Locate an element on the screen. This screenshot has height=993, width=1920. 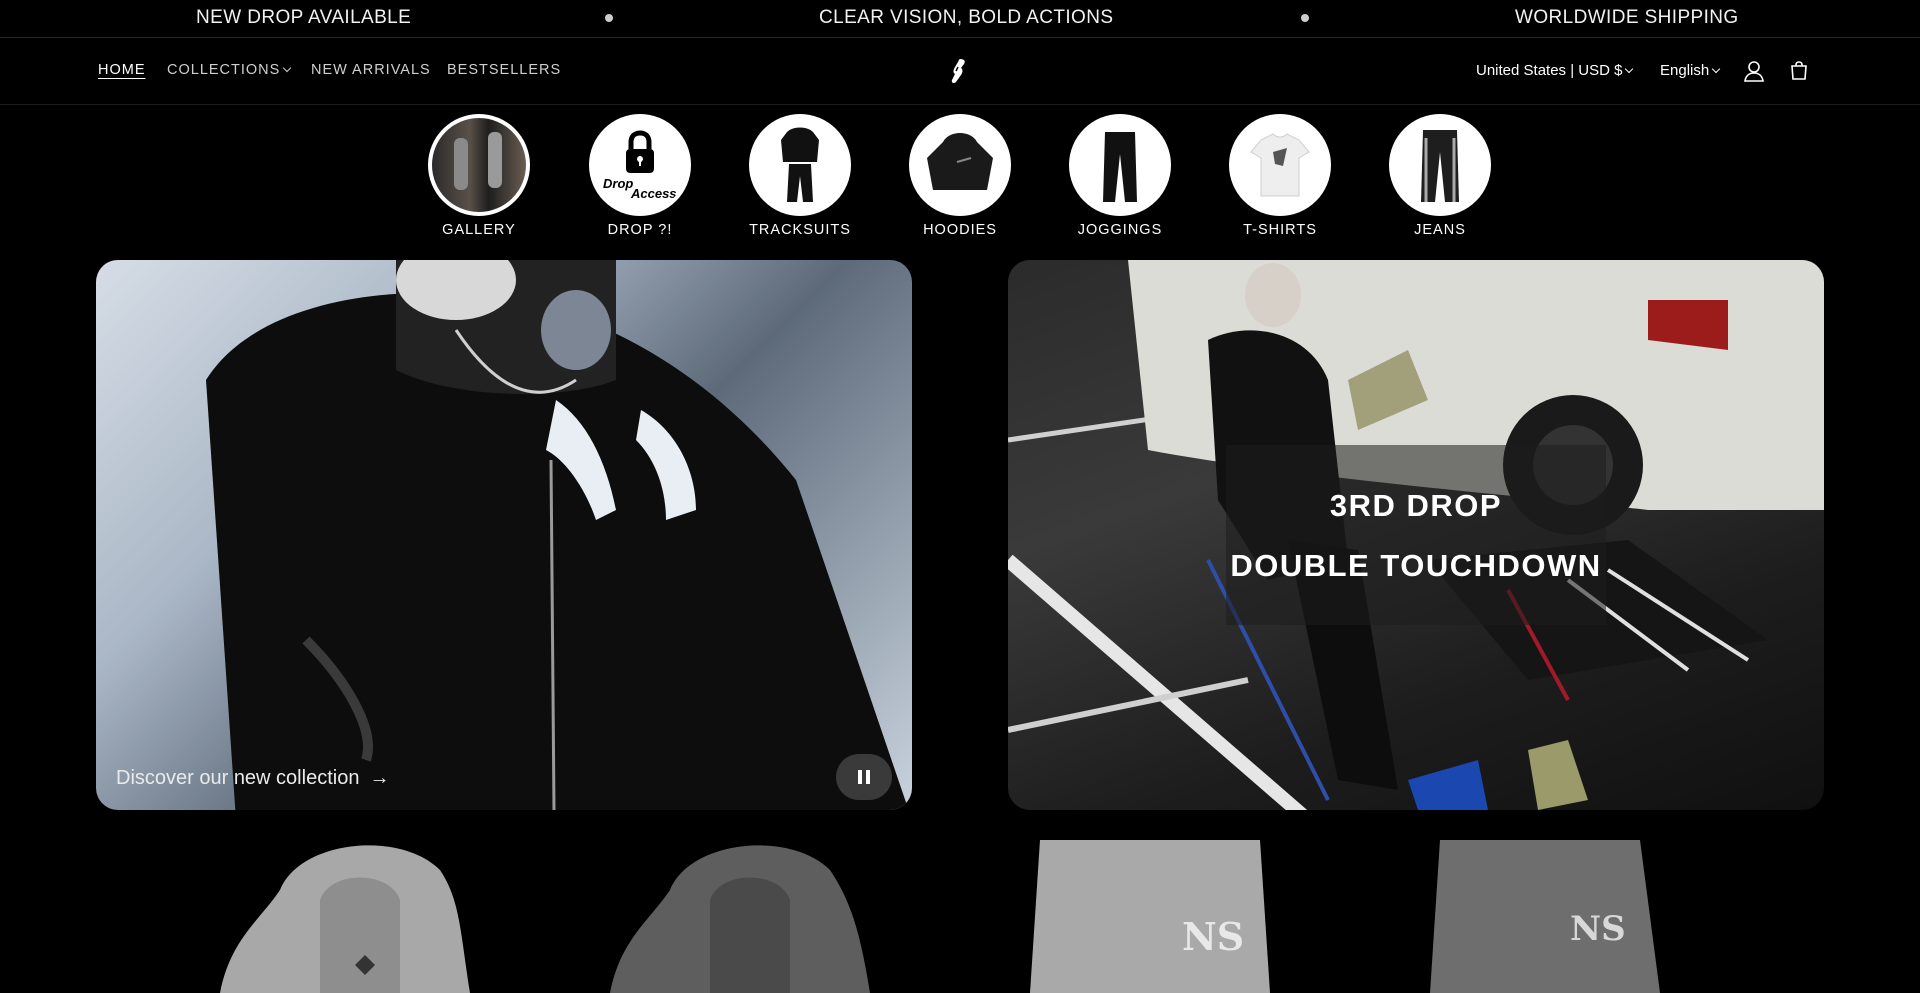
drop-access-badge: Drop Access is located at coordinates (640, 165).